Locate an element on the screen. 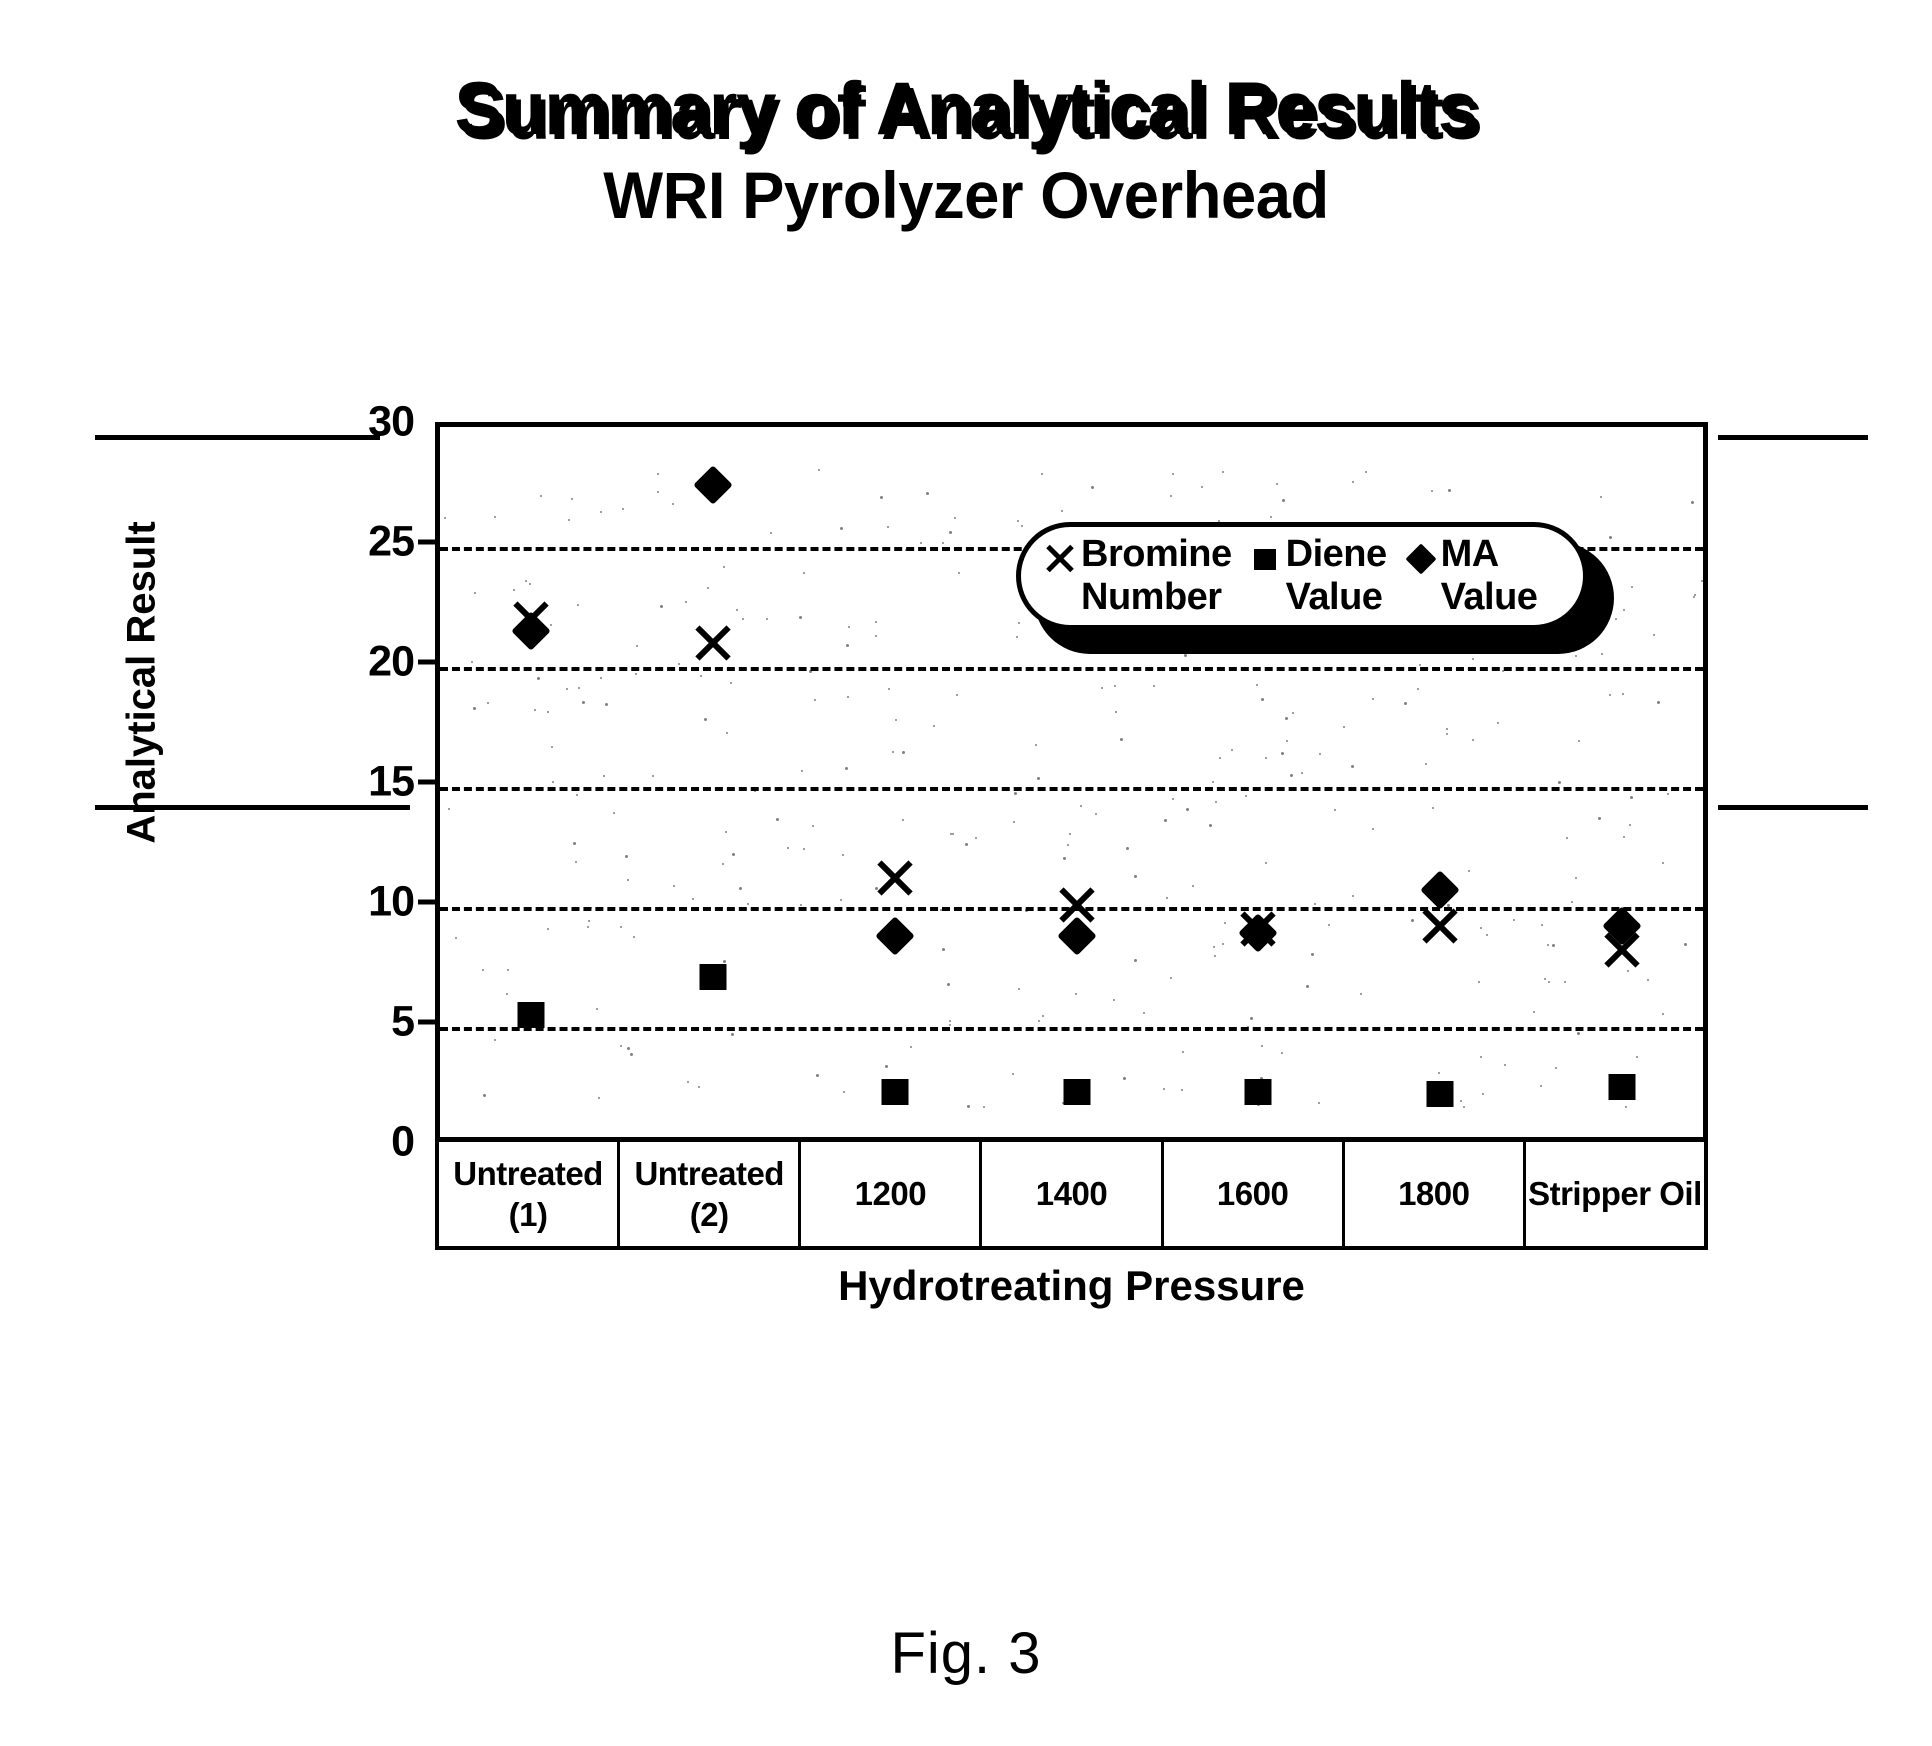 The width and height of the screenshot is (1932, 1746). x-axis-category-cell: 1400 is located at coordinates (1073, 1194).